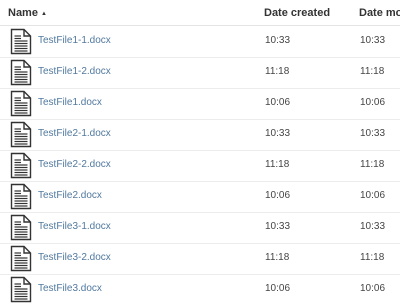 The width and height of the screenshot is (400, 305). I want to click on column-header-date-created-label: Date created, so click(297, 13).